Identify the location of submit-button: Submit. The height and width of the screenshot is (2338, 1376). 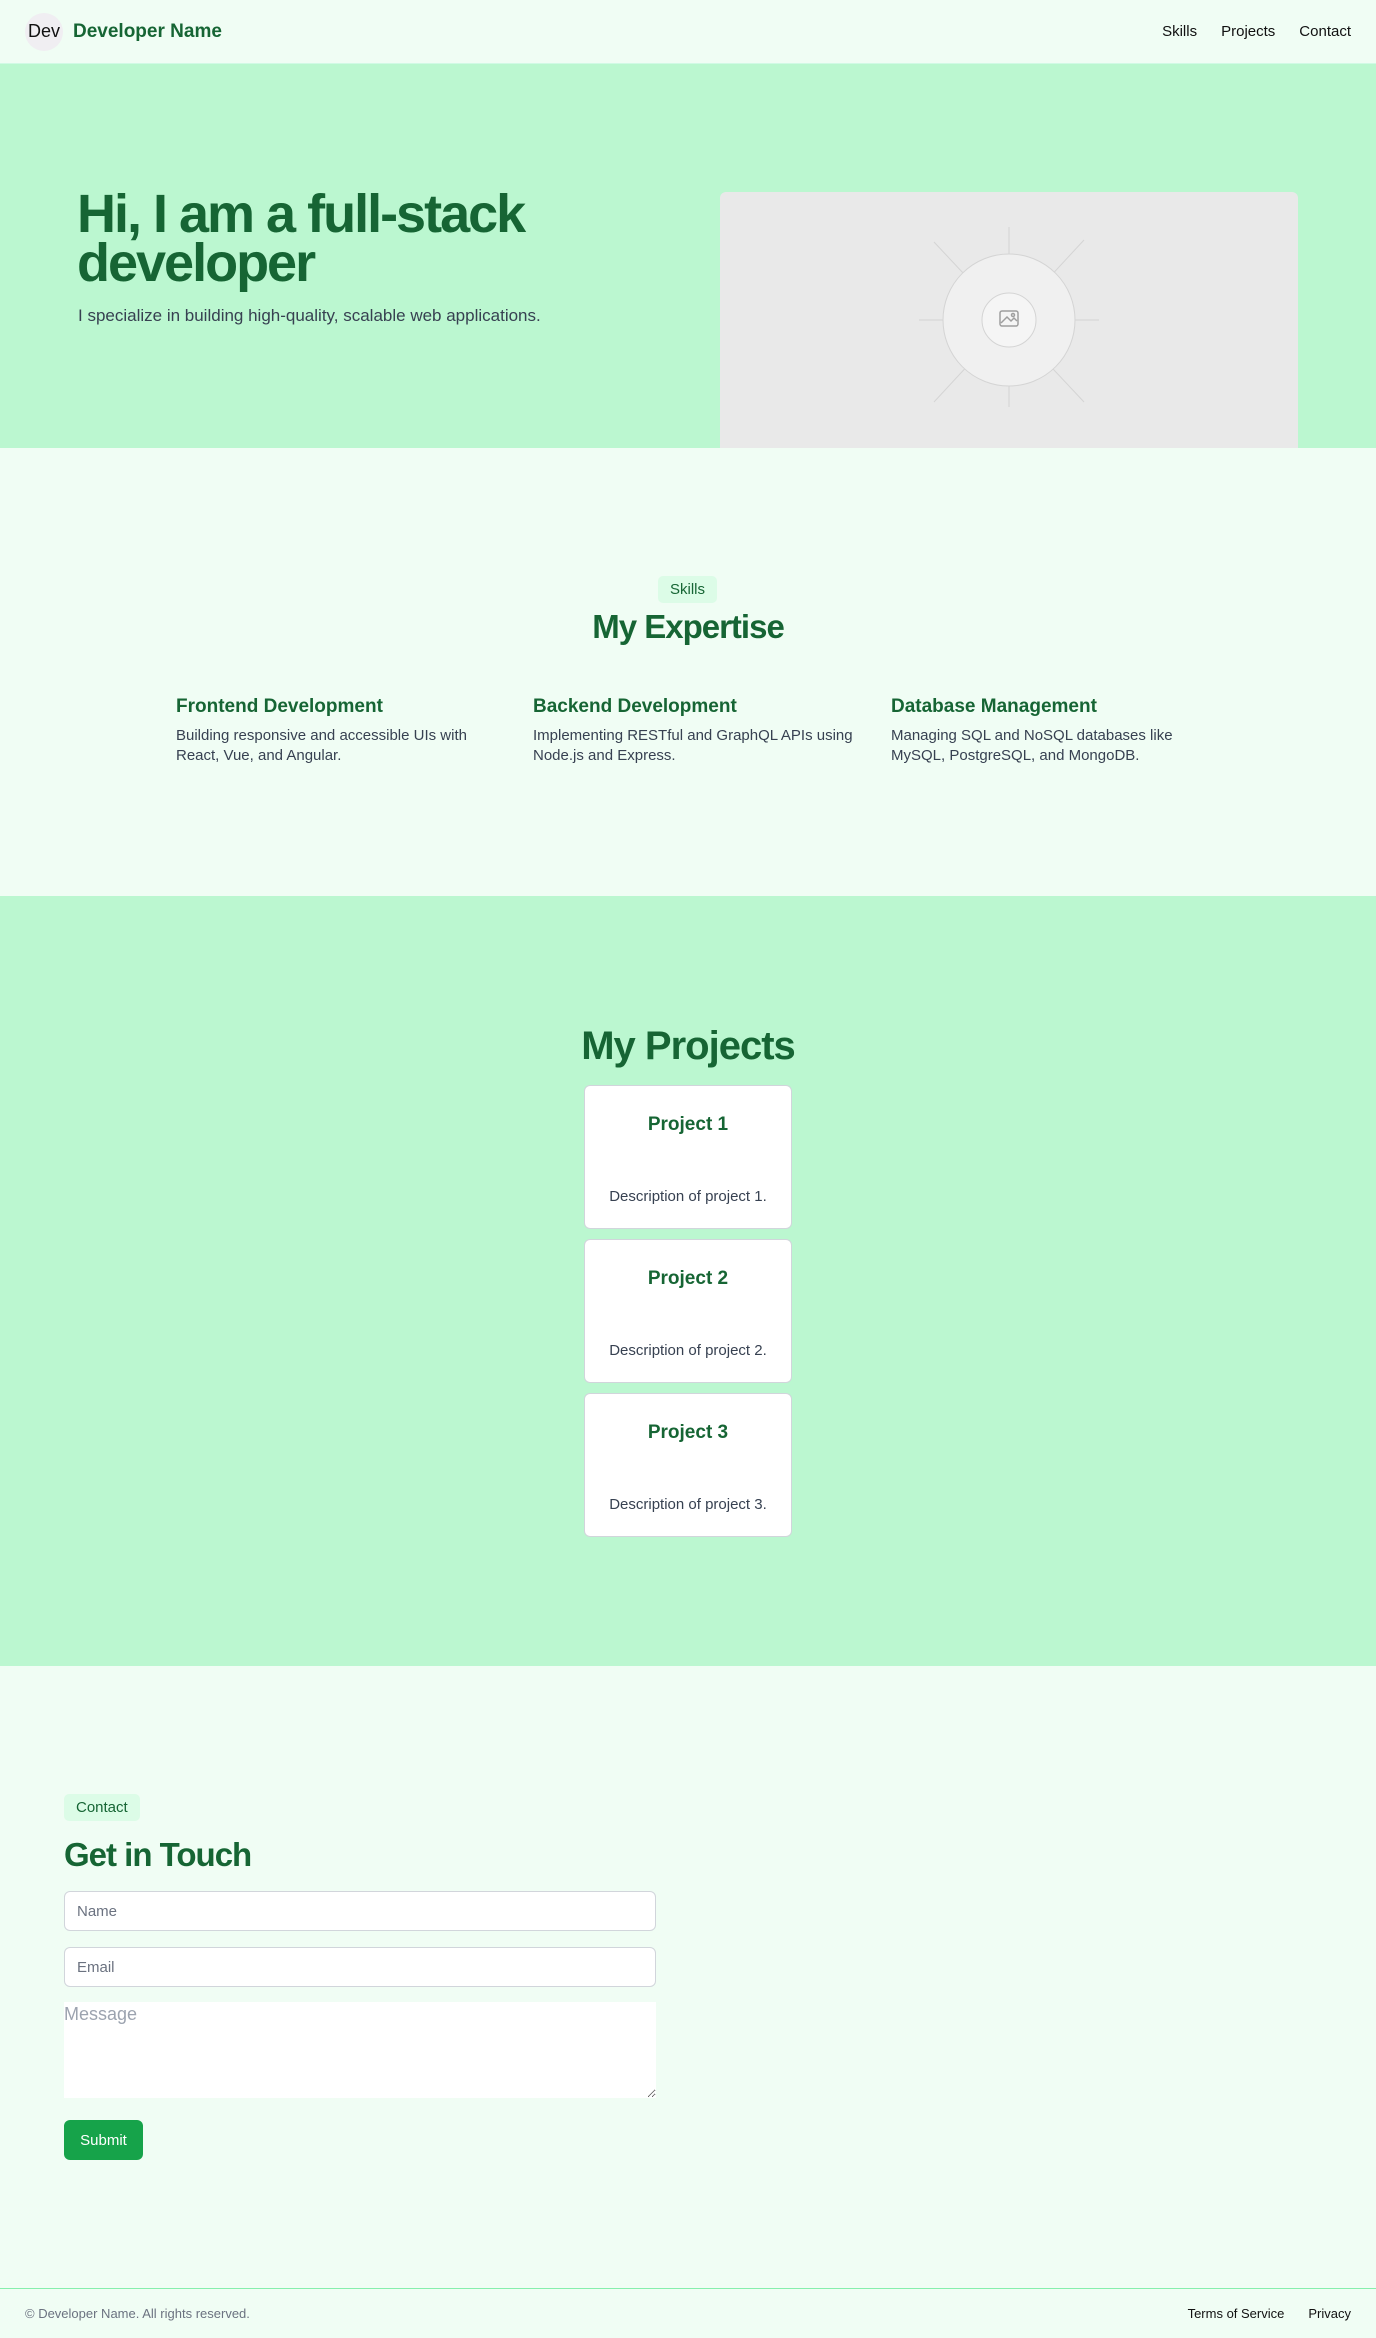
(103, 2140).